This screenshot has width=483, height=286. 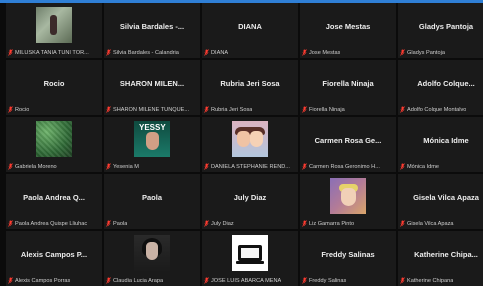 What do you see at coordinates (250, 197) in the screenshot?
I see `participant-display-name: July Diaz` at bounding box center [250, 197].